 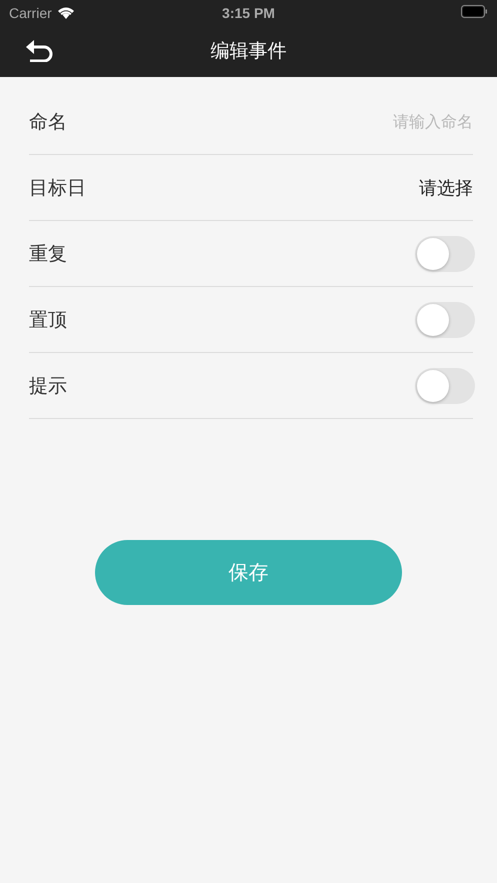 What do you see at coordinates (48, 122) in the screenshot?
I see `row-label: 命名` at bounding box center [48, 122].